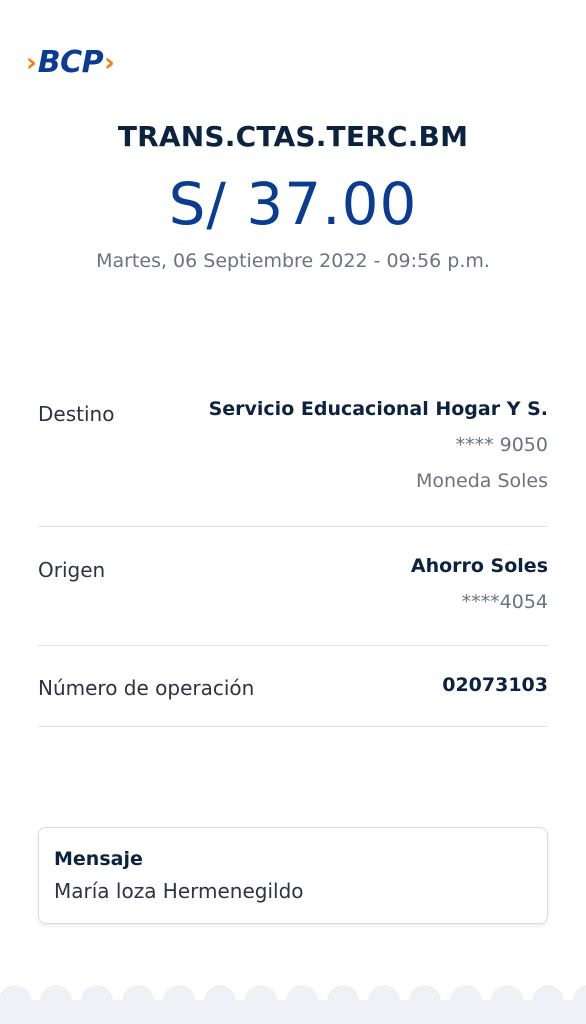  Describe the element at coordinates (501, 445) in the screenshot. I see `destino-account: **** 9050` at that location.